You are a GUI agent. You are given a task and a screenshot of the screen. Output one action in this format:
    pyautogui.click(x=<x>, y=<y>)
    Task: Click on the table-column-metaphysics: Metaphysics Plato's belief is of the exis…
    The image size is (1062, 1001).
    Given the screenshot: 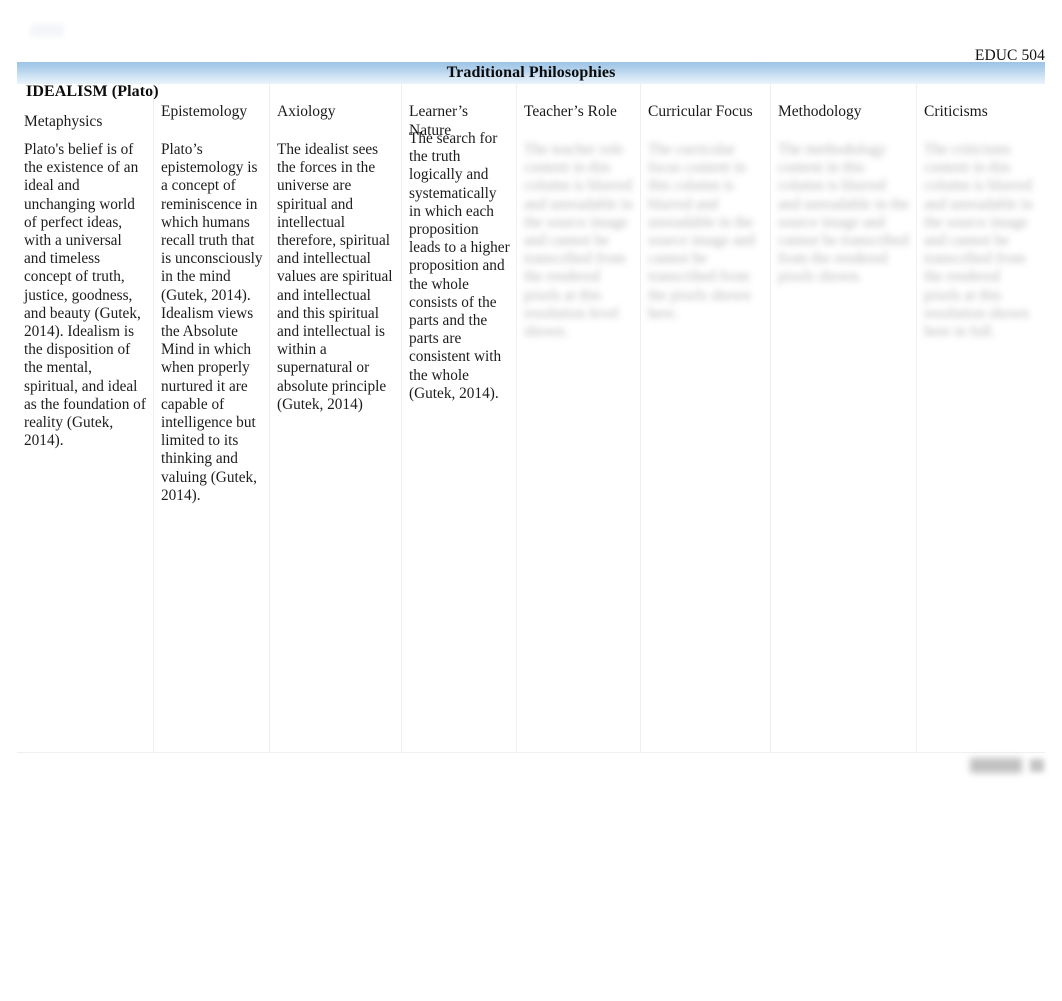 What is the action you would take?
    pyautogui.click(x=85, y=418)
    